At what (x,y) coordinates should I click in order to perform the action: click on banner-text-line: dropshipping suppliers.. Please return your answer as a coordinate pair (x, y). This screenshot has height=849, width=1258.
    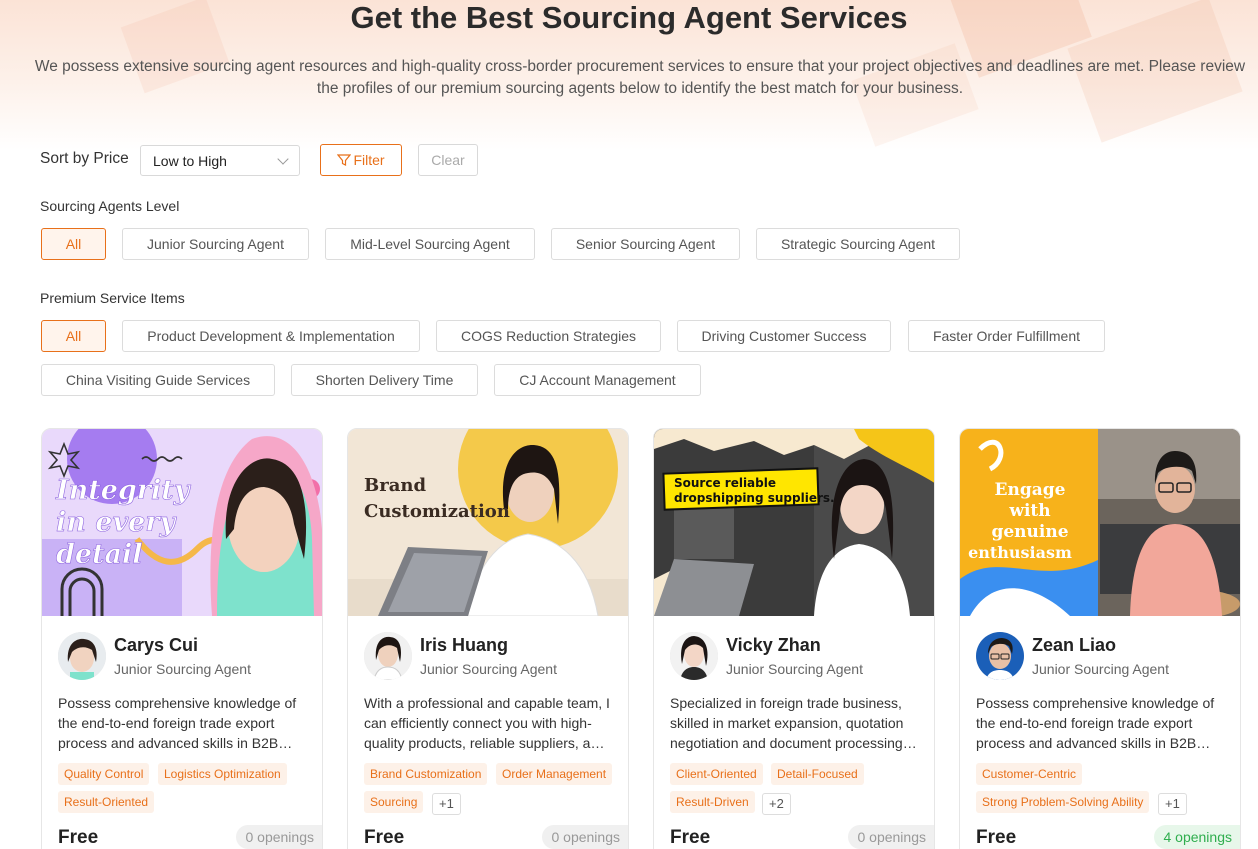
    Looking at the image, I should click on (754, 498).